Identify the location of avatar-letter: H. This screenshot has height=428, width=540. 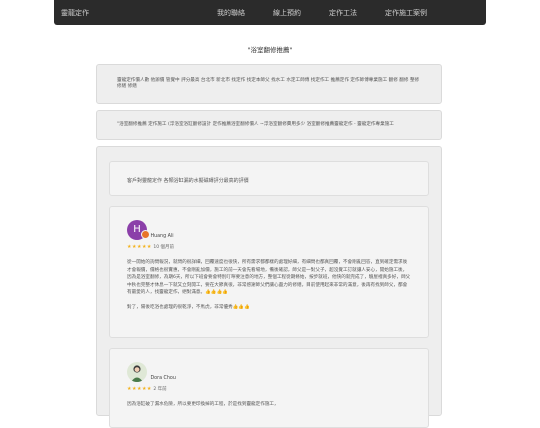
(137, 229).